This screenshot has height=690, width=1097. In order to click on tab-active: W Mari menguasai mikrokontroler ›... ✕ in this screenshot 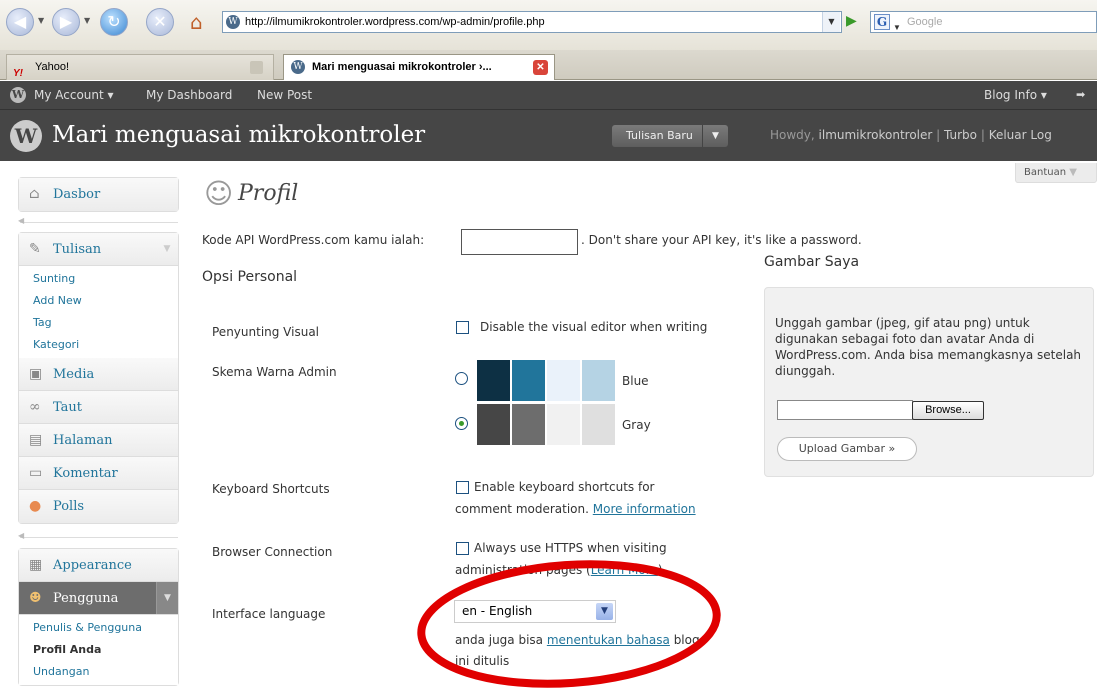, I will do `click(419, 67)`.